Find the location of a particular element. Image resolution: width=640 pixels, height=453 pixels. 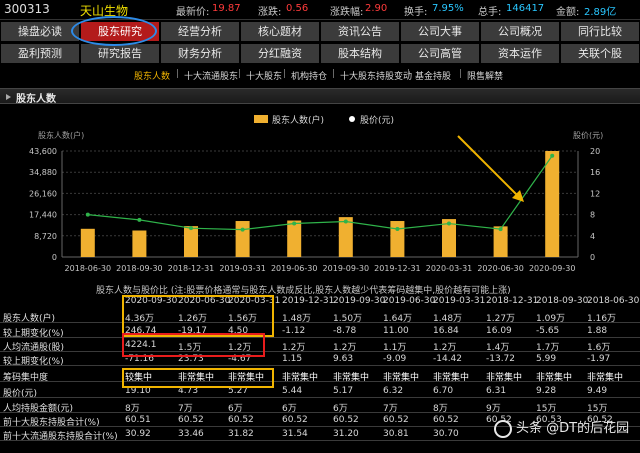

turnover-value: 7.95% is located at coordinates (448, 8).